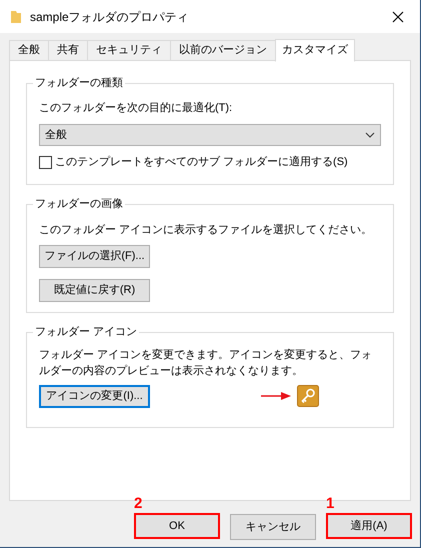 The width and height of the screenshot is (421, 548). What do you see at coordinates (315, 50) in the screenshot?
I see `tab: カスタマイズ` at bounding box center [315, 50].